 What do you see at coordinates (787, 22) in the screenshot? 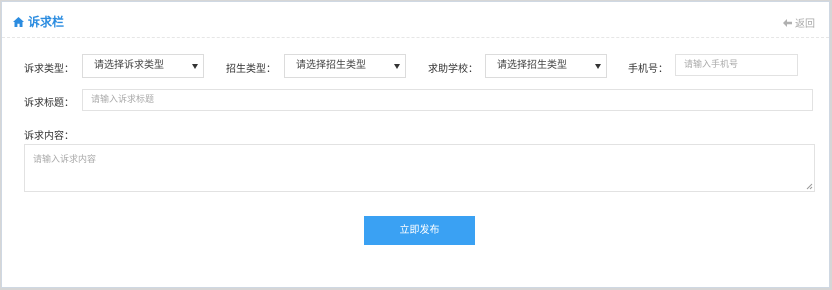
I see `arrow-left-icon` at bounding box center [787, 22].